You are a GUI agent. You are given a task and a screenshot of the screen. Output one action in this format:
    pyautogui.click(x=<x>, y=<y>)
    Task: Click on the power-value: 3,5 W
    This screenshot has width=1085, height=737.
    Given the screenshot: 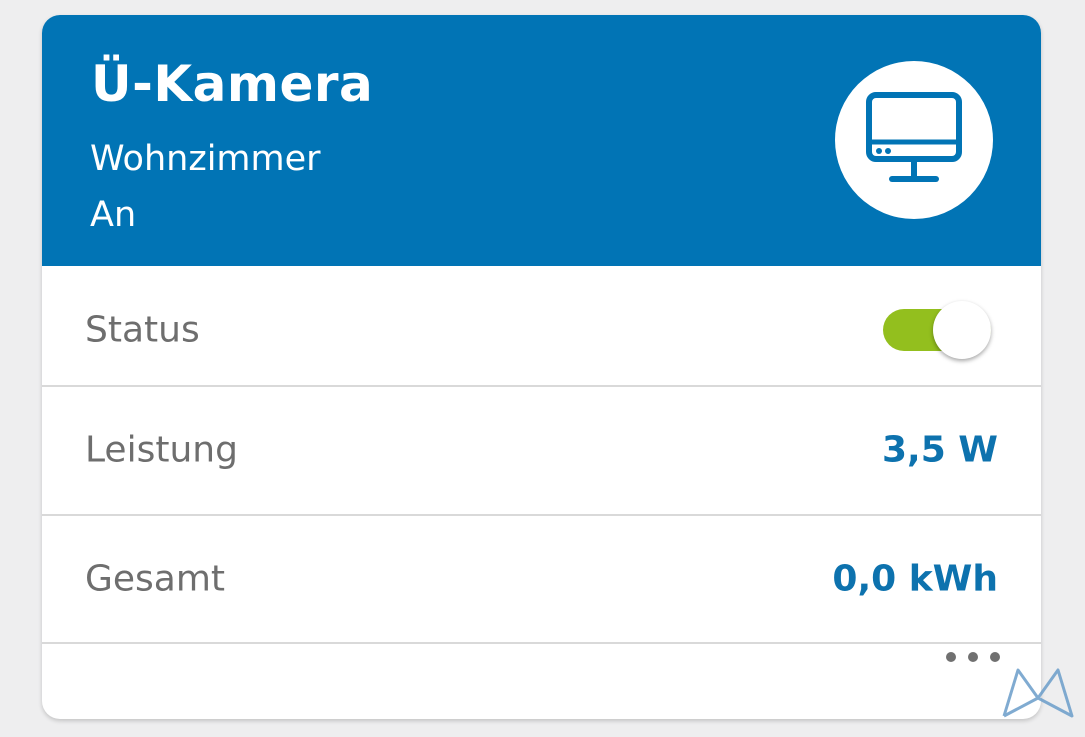 What is the action you would take?
    pyautogui.click(x=939, y=450)
    